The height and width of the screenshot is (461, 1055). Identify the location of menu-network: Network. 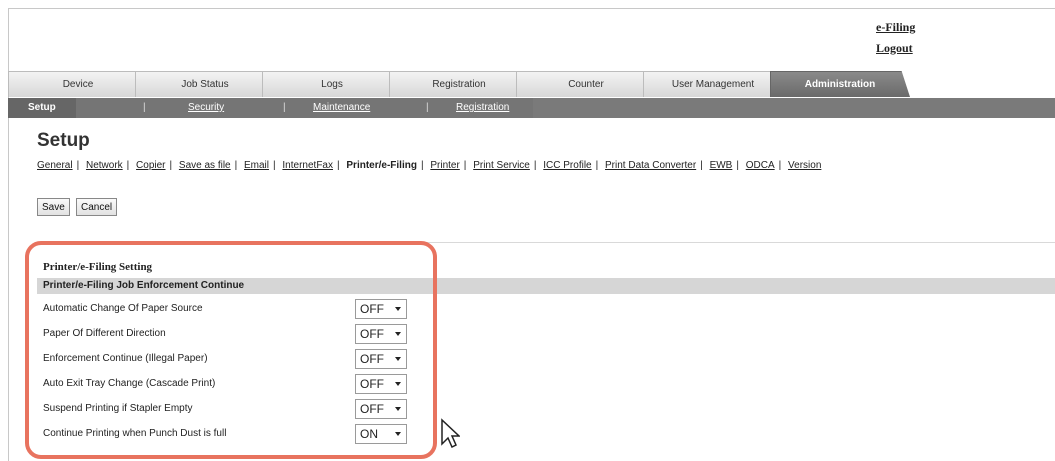
(104, 165).